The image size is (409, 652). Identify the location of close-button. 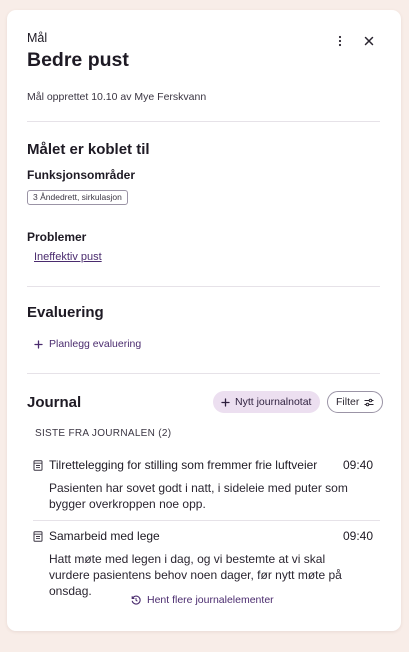
(369, 41).